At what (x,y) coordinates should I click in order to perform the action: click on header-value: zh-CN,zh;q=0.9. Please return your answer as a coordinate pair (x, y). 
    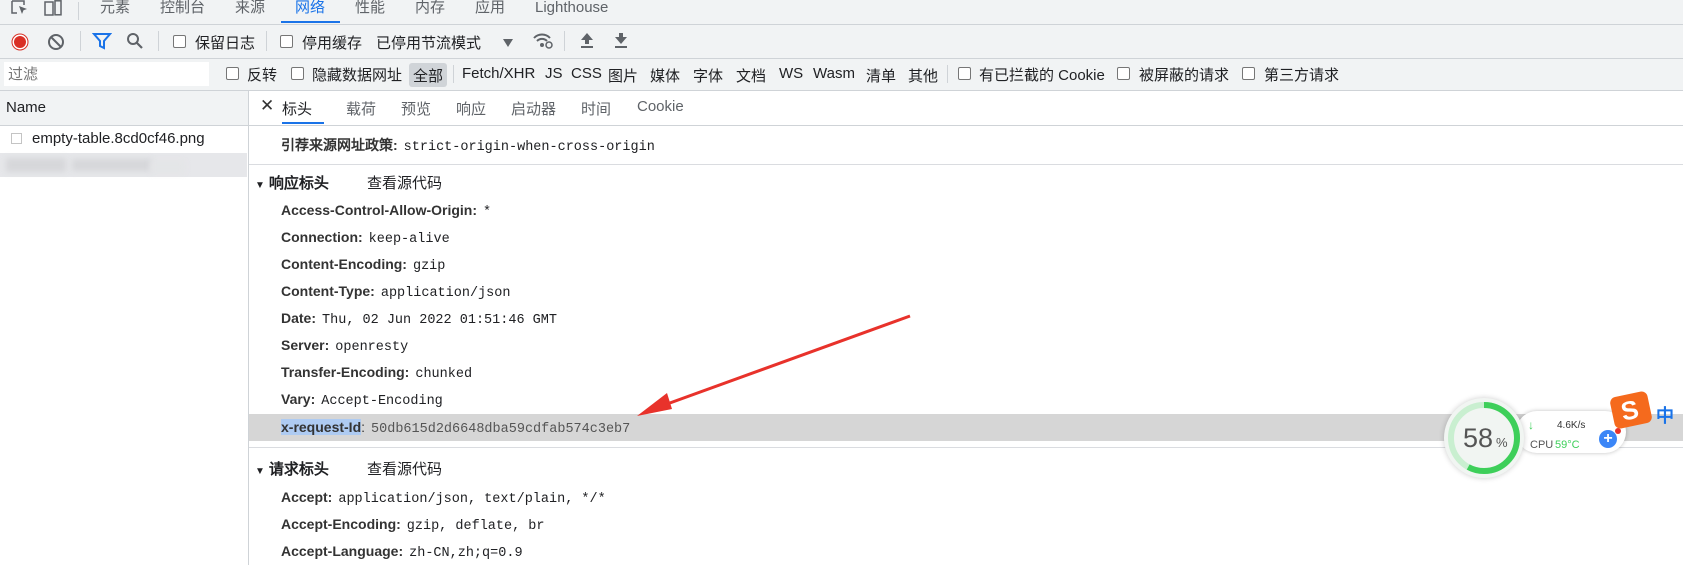
    Looking at the image, I should click on (466, 553).